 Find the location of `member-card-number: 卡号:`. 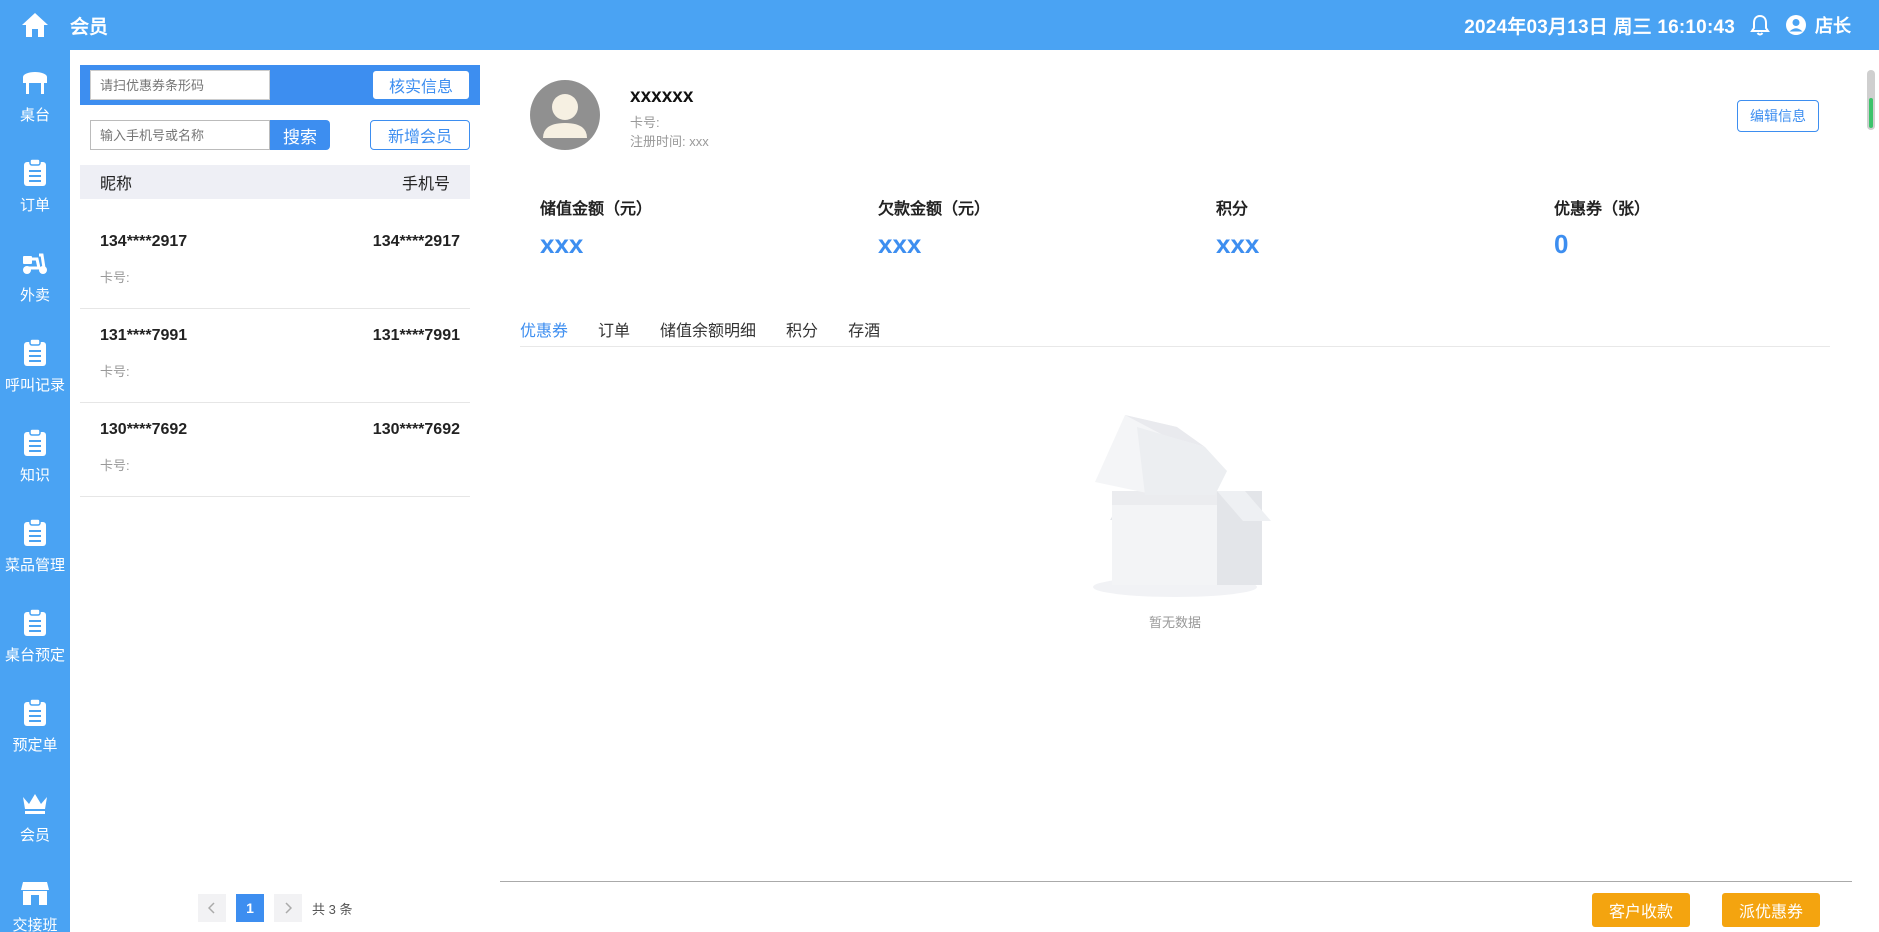

member-card-number: 卡号: is located at coordinates (645, 122).